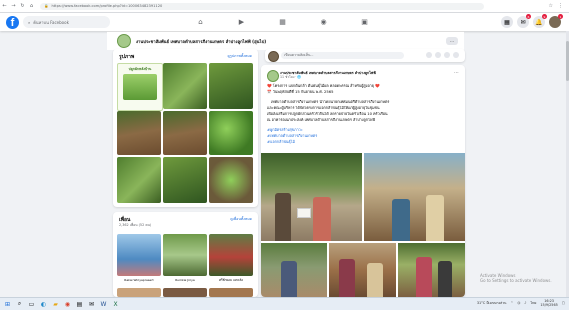  Describe the element at coordinates (103, 304) in the screenshot. I see `word-icon: W` at that location.